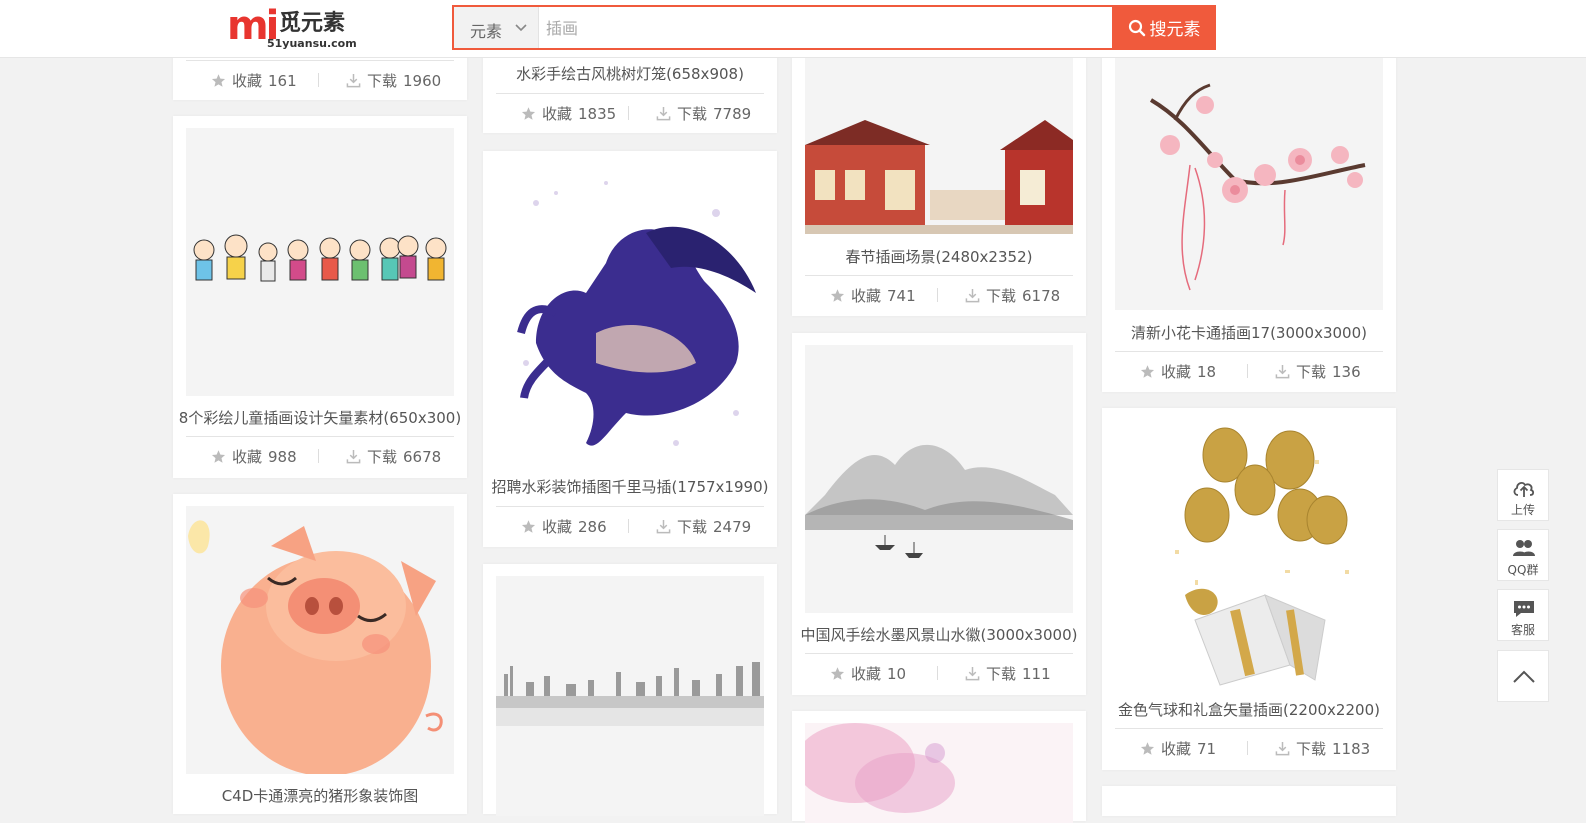 The image size is (1586, 823). I want to click on favorite-button: 收藏 1835, so click(568, 113).